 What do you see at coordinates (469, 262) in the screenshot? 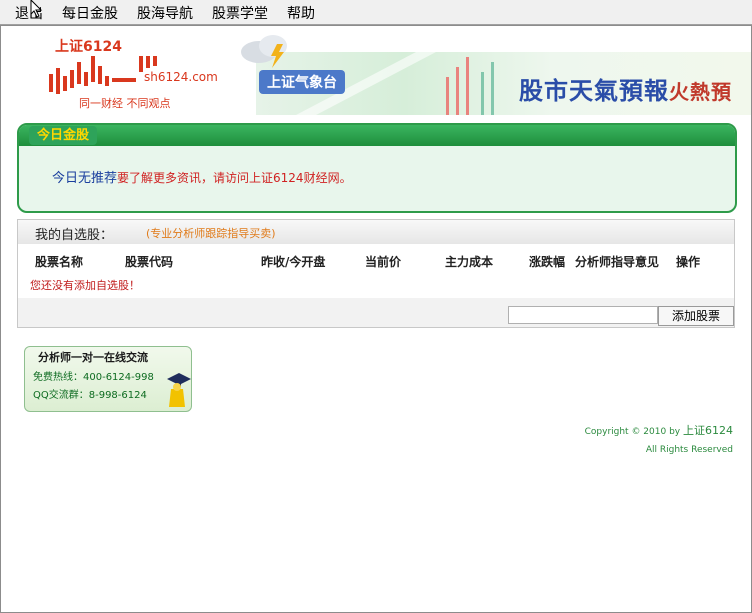
I see `column-main-cost: 主力成本` at bounding box center [469, 262].